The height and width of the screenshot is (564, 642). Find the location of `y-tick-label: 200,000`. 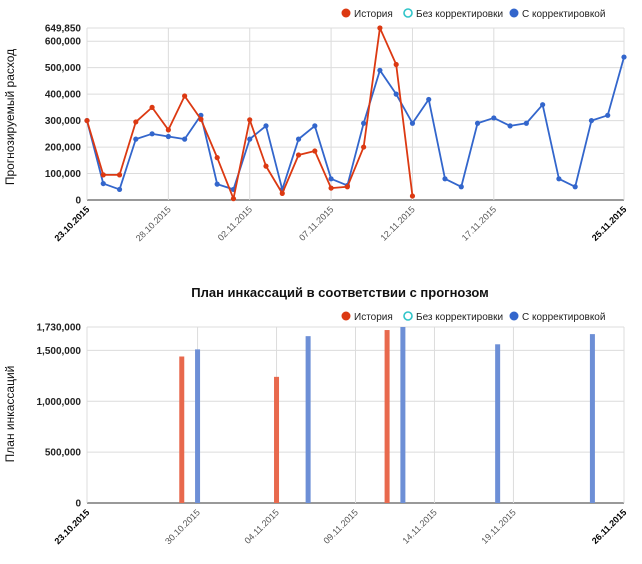

y-tick-label: 200,000 is located at coordinates (63, 148).